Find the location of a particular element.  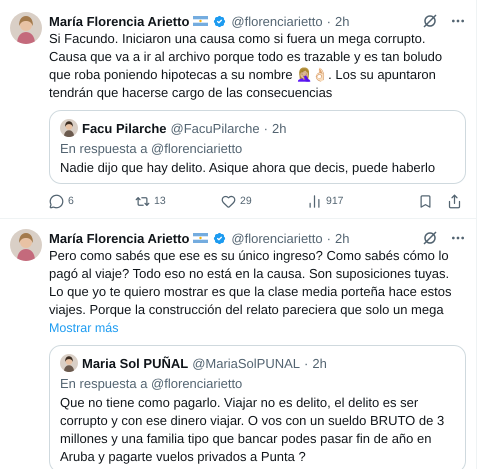

reply-button: 6 is located at coordinates (92, 201).